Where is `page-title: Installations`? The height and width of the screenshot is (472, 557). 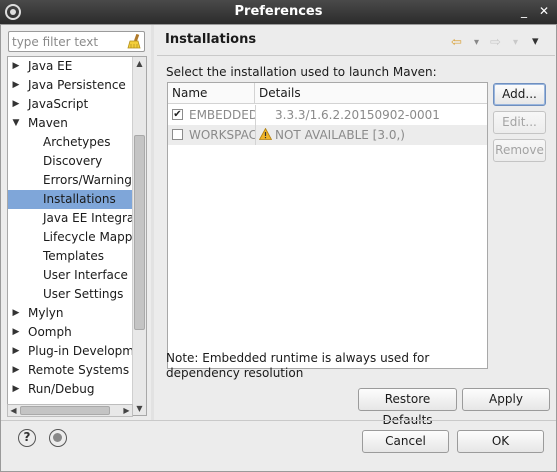
page-title: Installations is located at coordinates (211, 39).